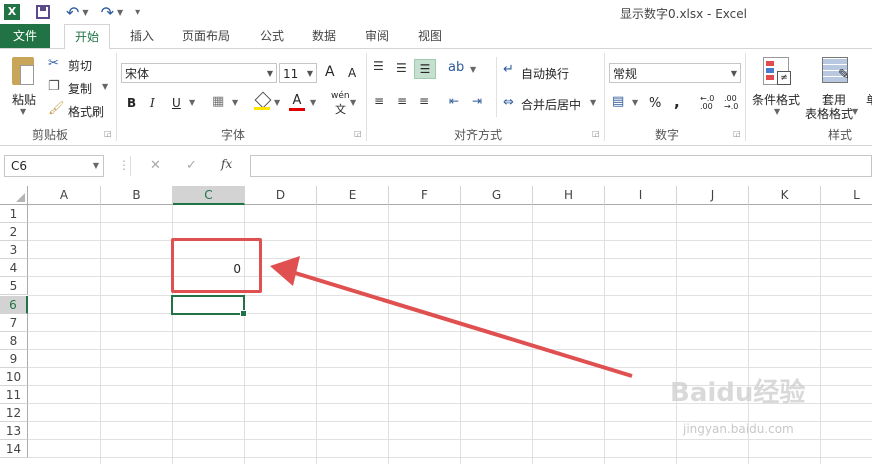  Describe the element at coordinates (86, 111) in the screenshot. I see `format-painter-button: 格式刷` at that location.